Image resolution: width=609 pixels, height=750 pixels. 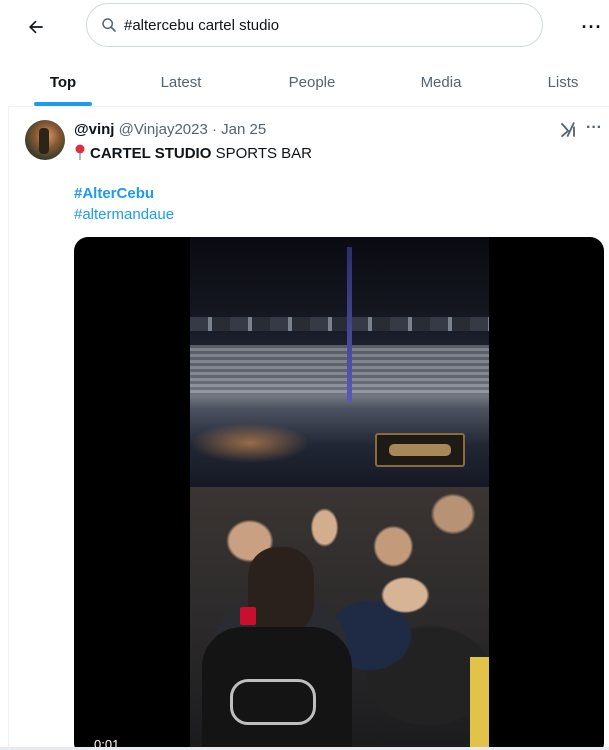 I want to click on search-input, so click(x=324, y=25).